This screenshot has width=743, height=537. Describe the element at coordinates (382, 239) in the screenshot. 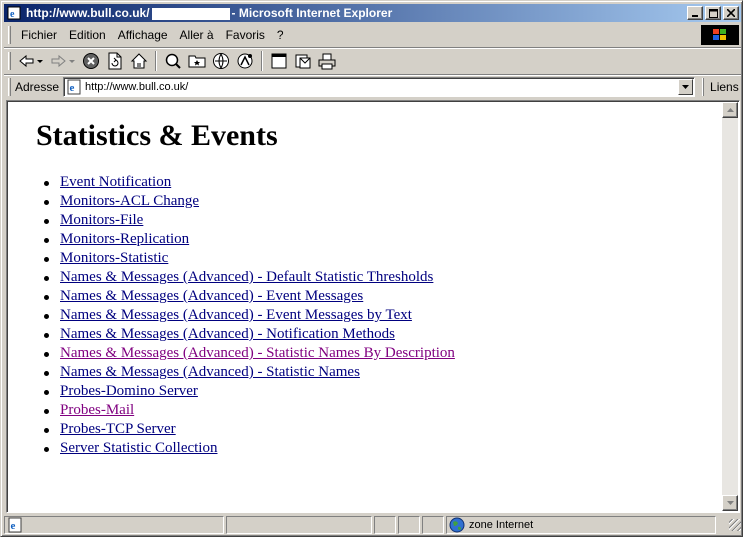

I see `list-item: Monitors-Replication` at that location.